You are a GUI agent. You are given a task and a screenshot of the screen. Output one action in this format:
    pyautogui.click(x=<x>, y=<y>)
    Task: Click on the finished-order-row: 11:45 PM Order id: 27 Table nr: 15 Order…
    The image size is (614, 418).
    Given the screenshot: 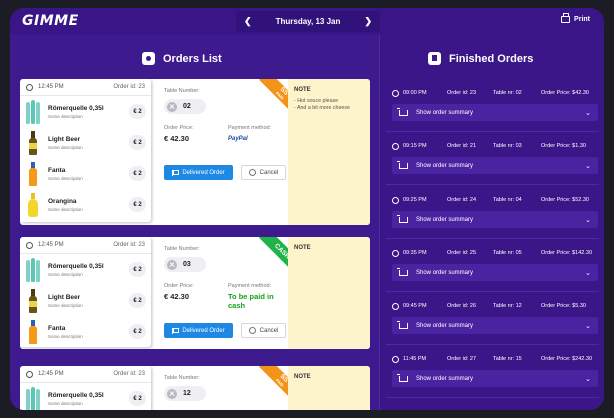 What is the action you would take?
    pyautogui.click(x=492, y=373)
    